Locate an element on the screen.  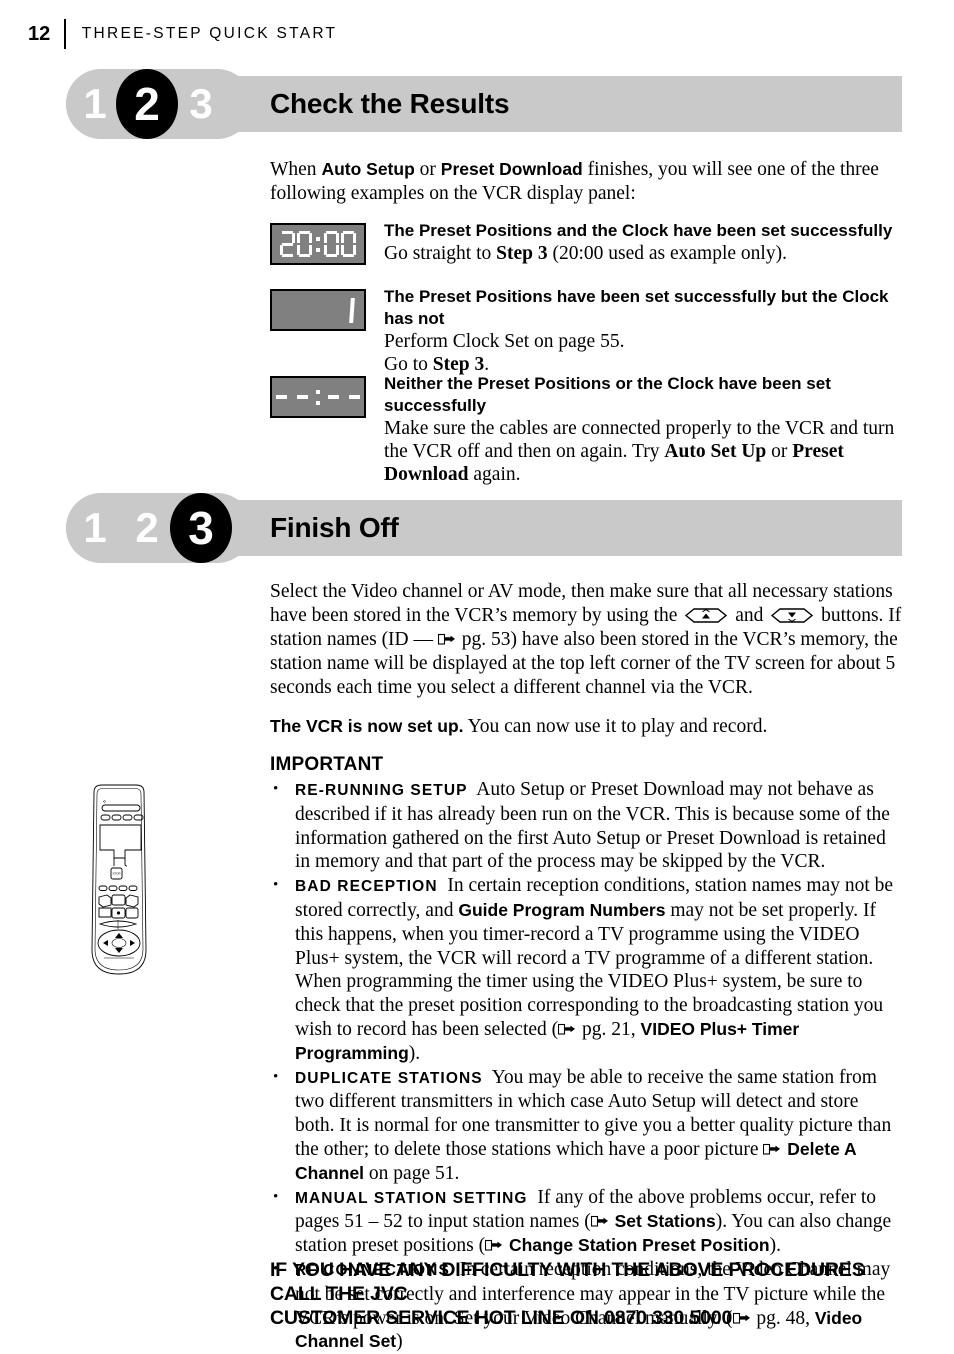
display-example-2-body-1: Perform Clock Set on page 55. is located at coordinates (504, 341).